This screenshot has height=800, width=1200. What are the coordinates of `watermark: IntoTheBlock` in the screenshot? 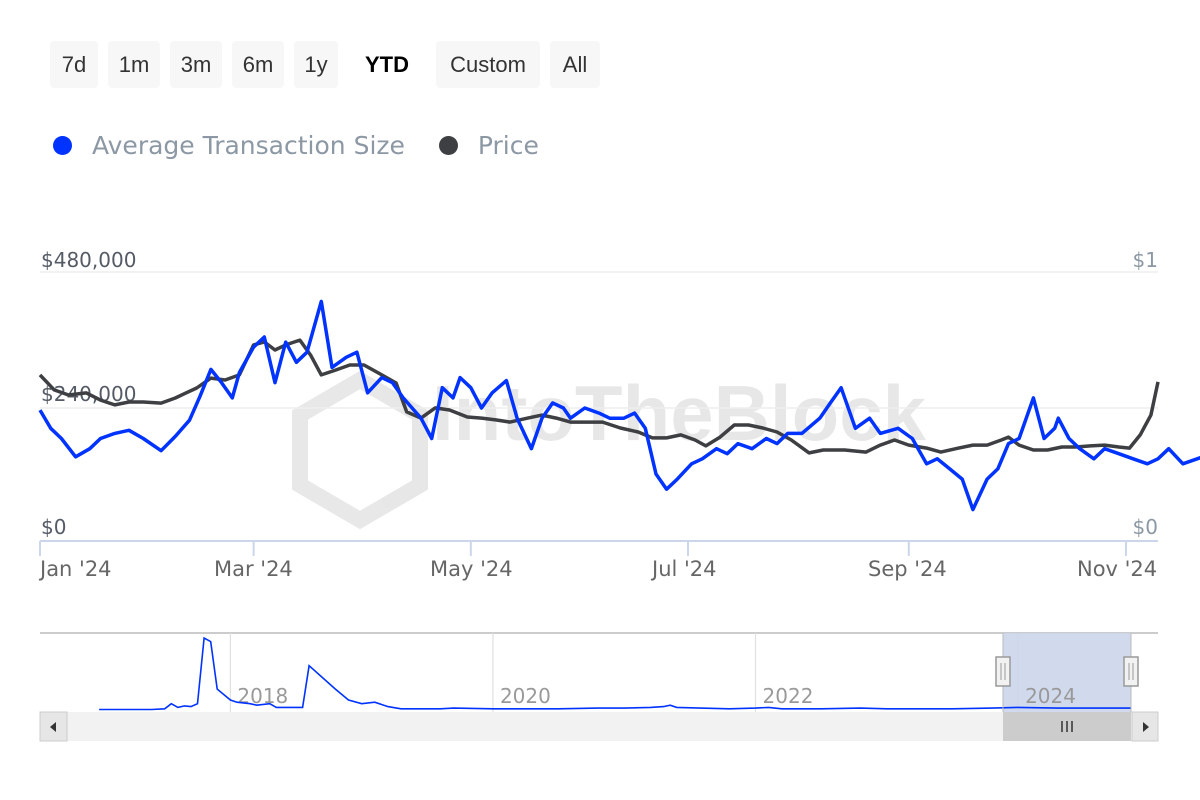 It's located at (609, 449).